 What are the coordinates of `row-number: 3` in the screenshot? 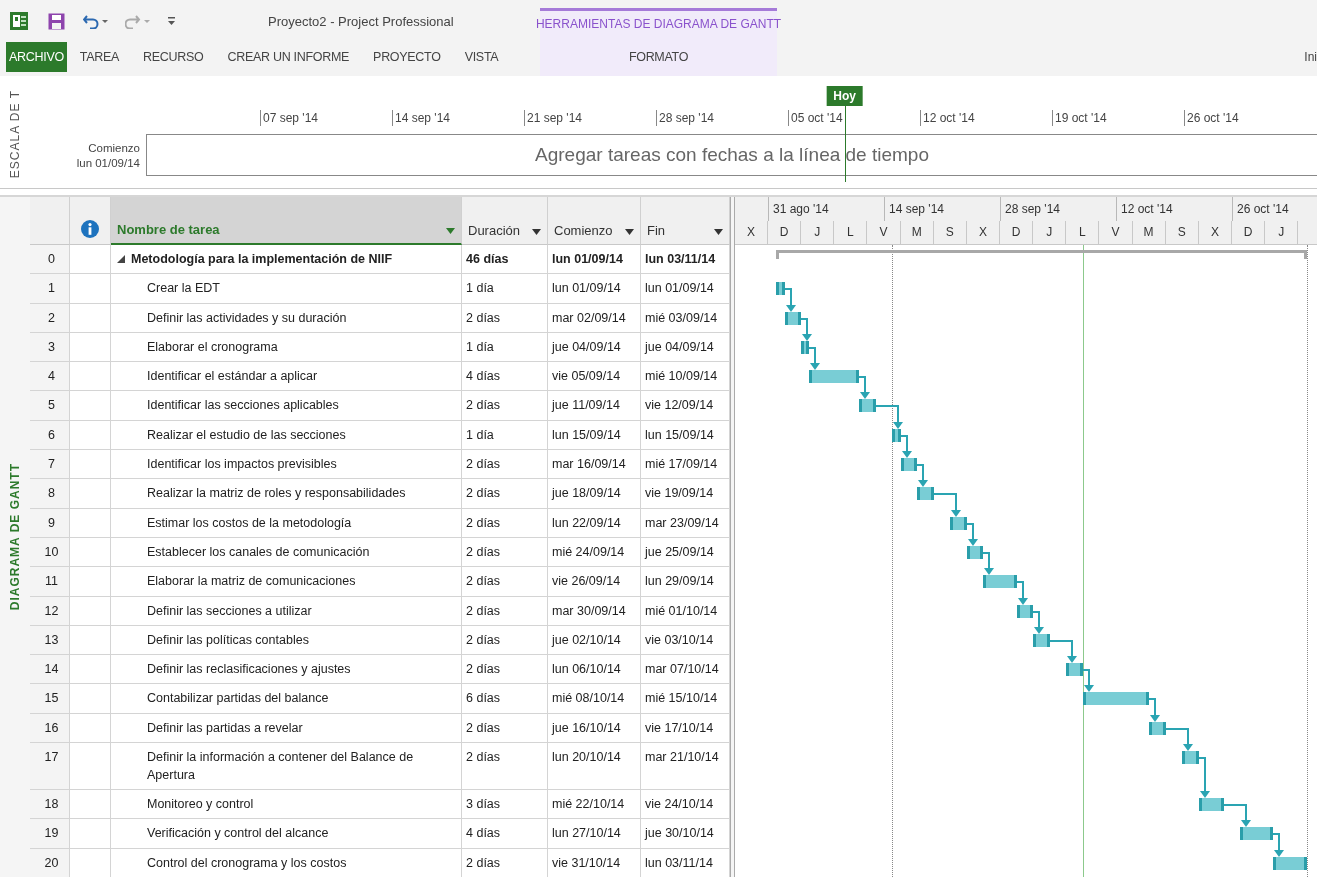 It's located at (50, 347).